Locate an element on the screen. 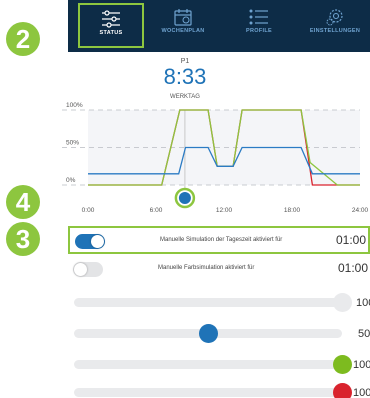 The height and width of the screenshot is (398, 370). time-handle is located at coordinates (184, 198).